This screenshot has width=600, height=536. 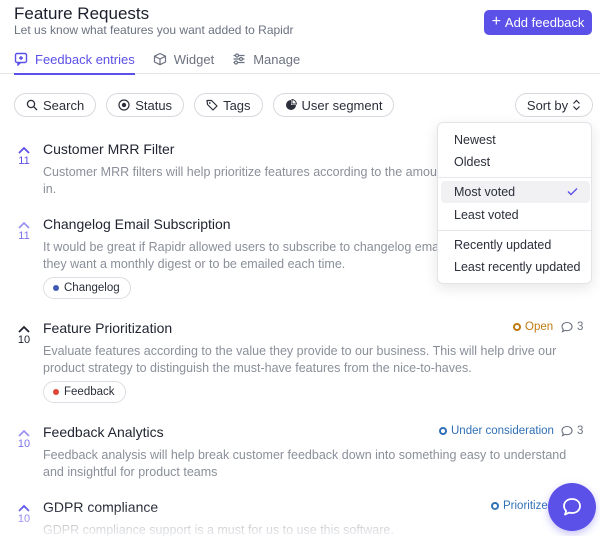 I want to click on status-under-consideration-icon, so click(x=443, y=431).